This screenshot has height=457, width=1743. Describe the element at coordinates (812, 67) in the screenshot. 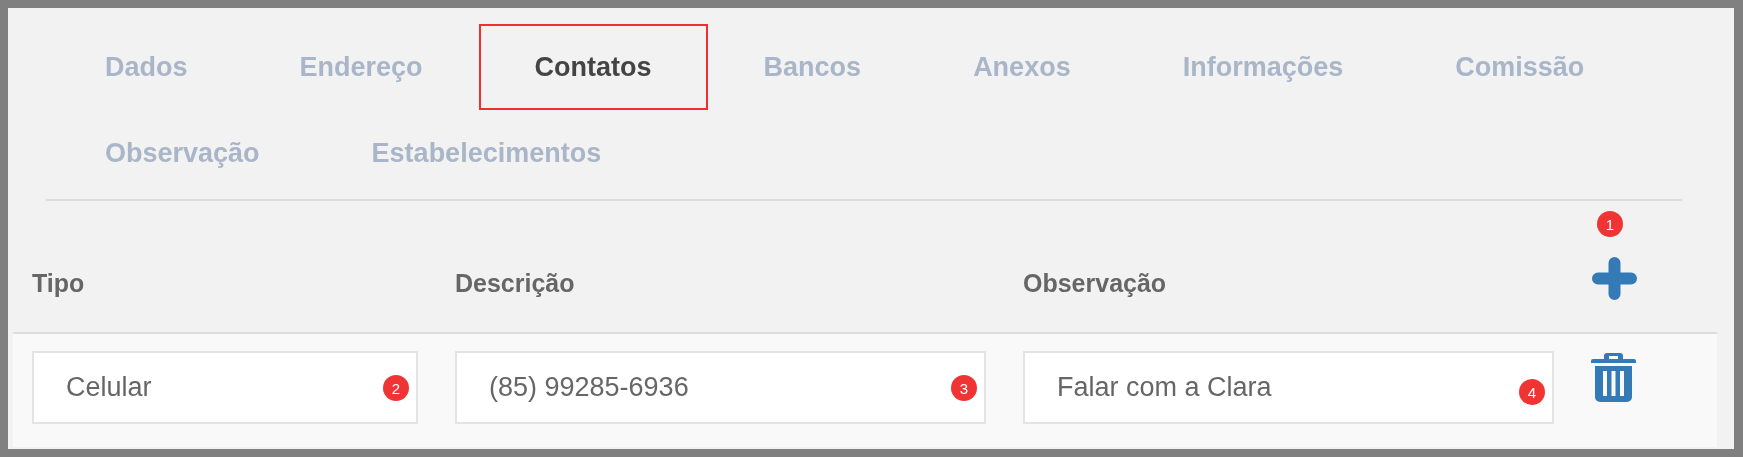

I see `tab: Bancos` at that location.